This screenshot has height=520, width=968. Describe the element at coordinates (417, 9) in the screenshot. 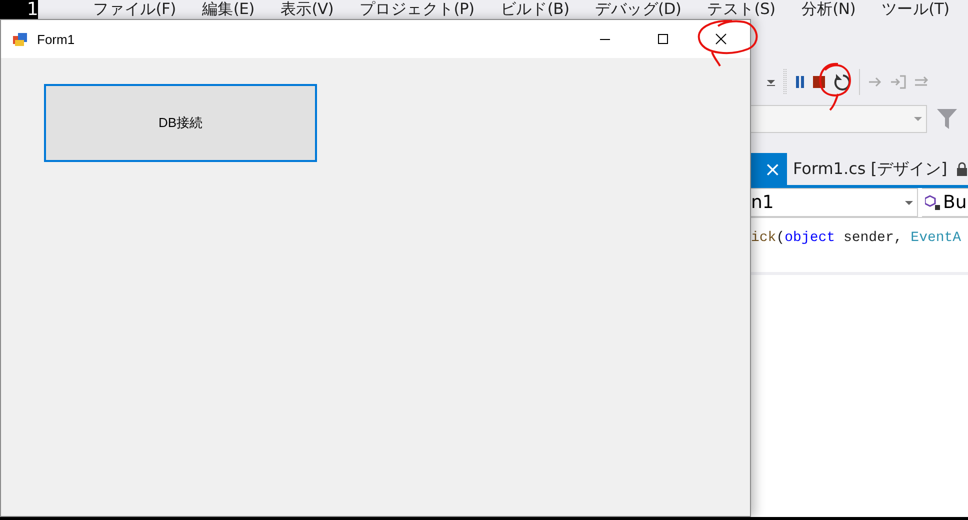

I see `menu-item: プロジェクト(P)` at that location.